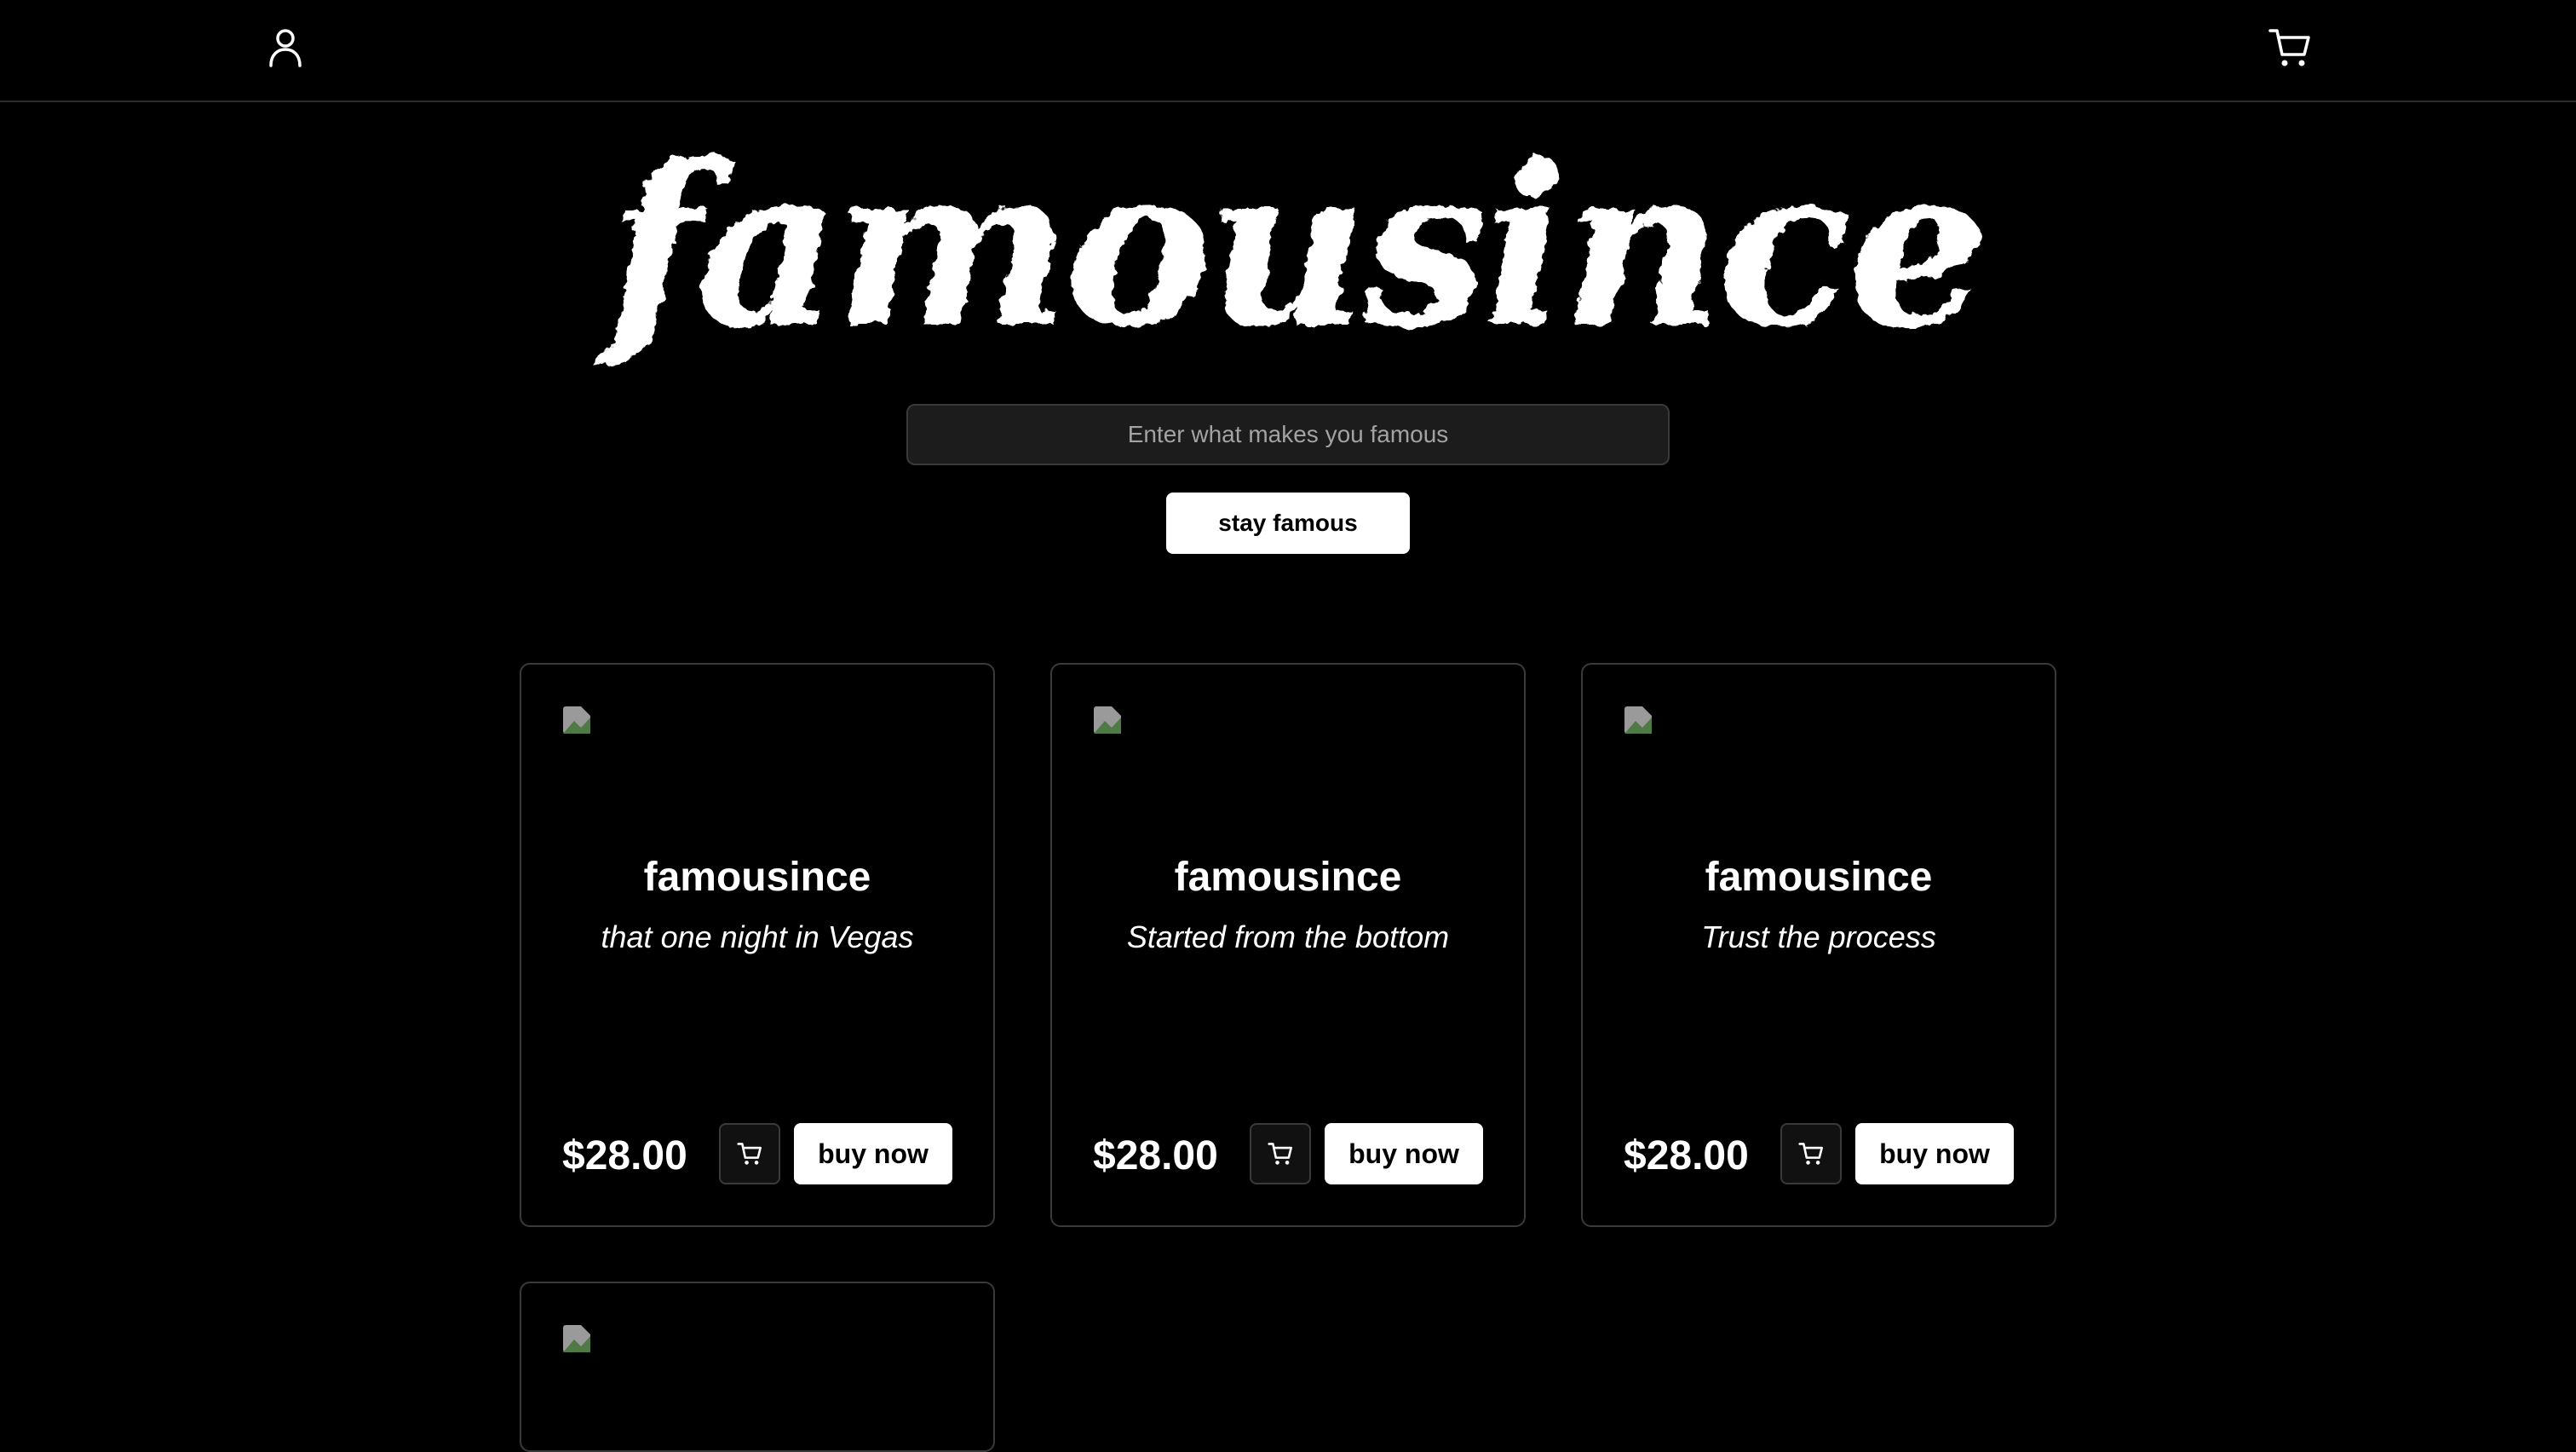  I want to click on cart-button, so click(2289, 47).